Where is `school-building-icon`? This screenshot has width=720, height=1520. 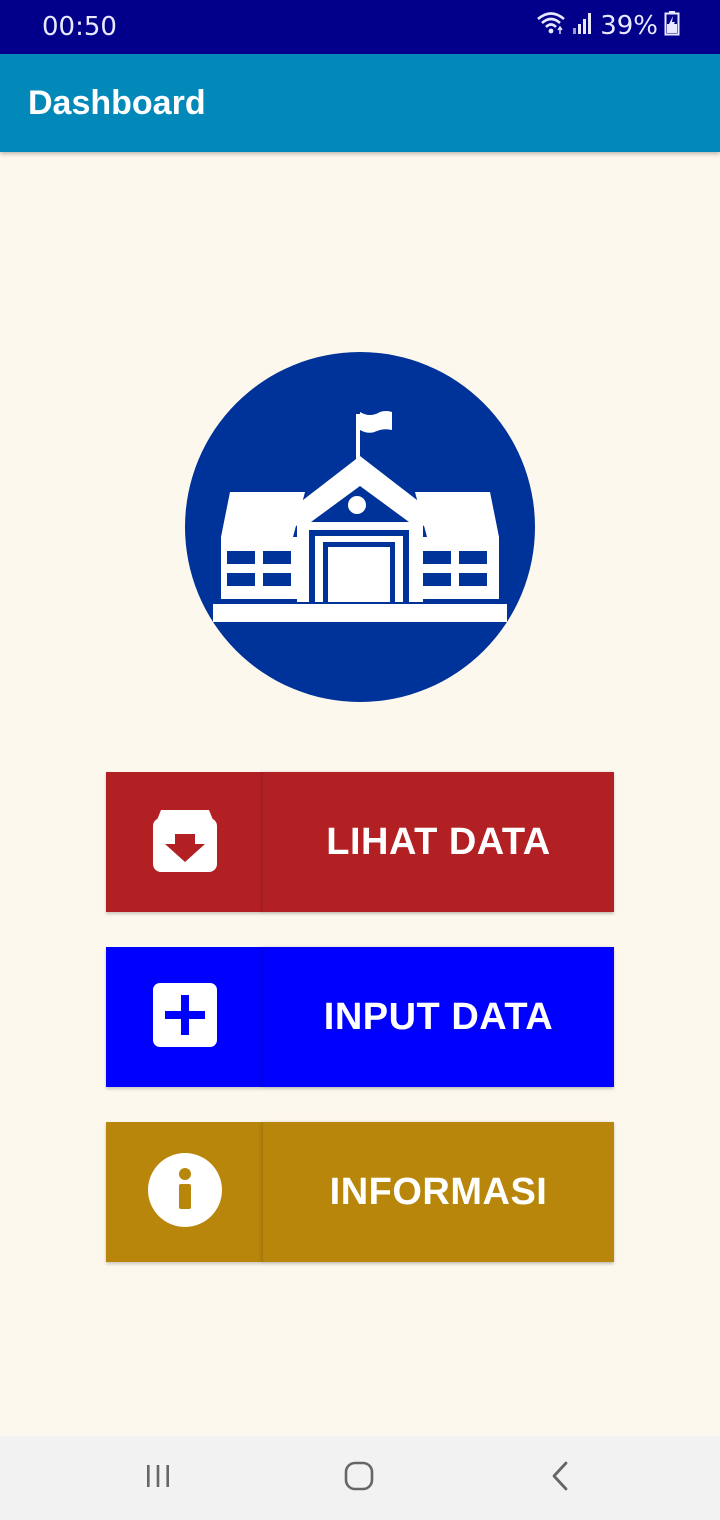
school-building-icon is located at coordinates (360, 527).